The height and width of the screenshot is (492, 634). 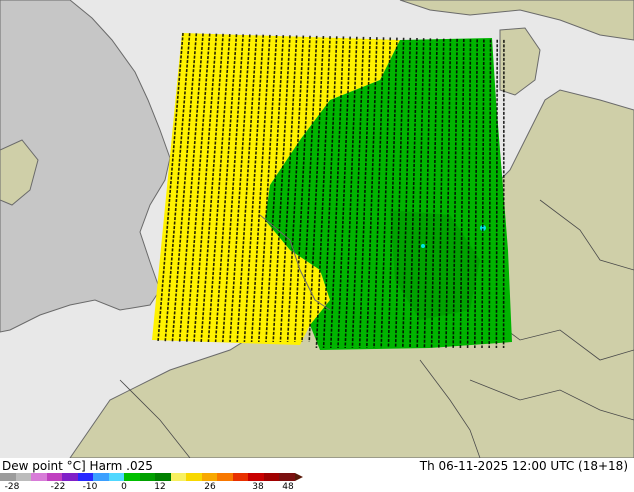 What do you see at coordinates (90, 487) in the screenshot?
I see `colorbar-tick-label: -10` at bounding box center [90, 487].